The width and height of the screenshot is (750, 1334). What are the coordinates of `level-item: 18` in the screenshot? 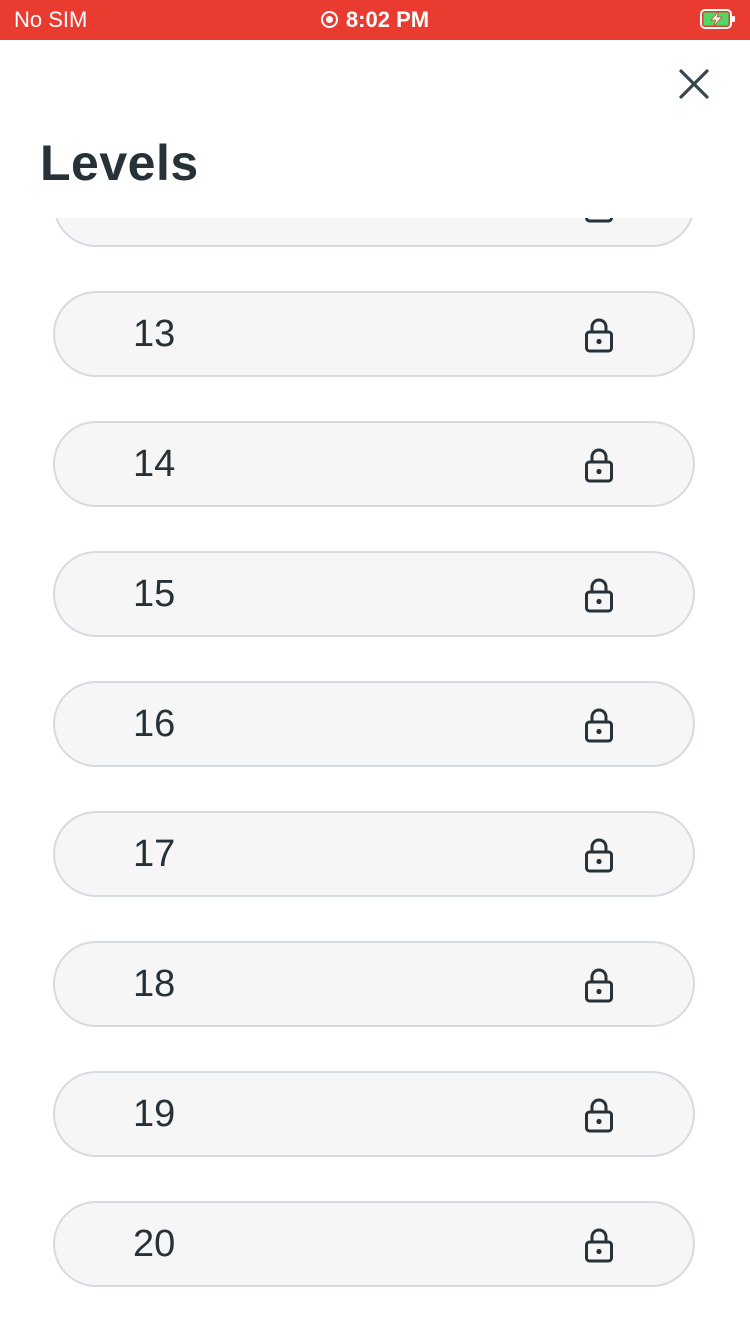 It's located at (374, 984).